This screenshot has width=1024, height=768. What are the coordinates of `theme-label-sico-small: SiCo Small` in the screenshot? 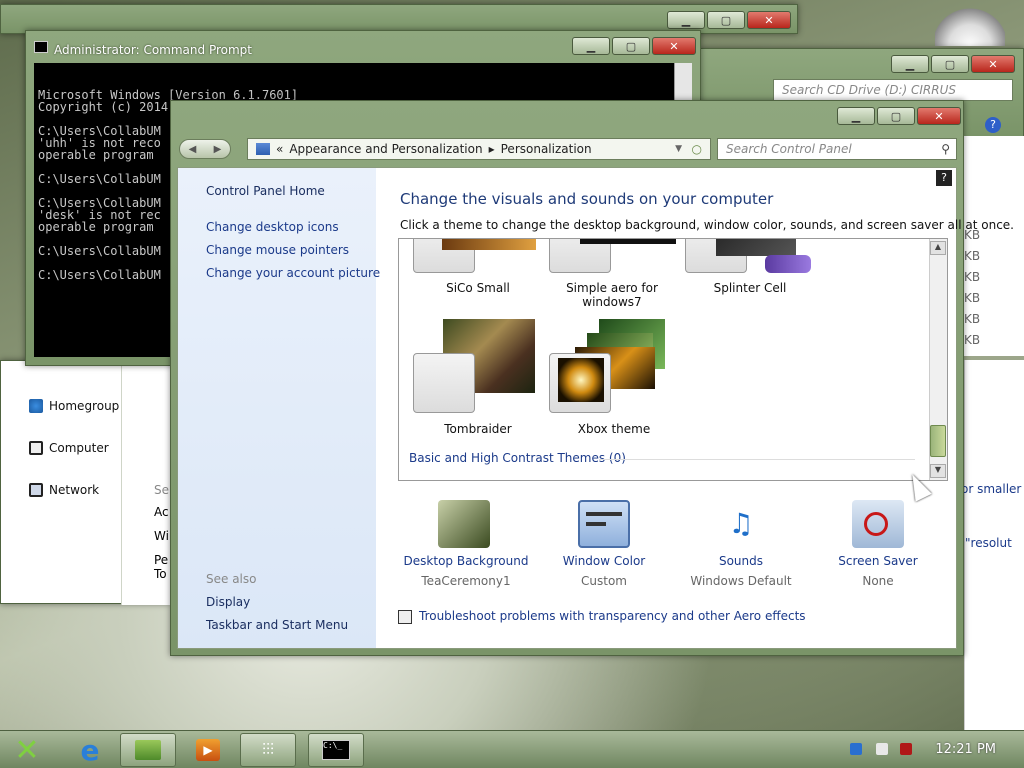 It's located at (478, 288).